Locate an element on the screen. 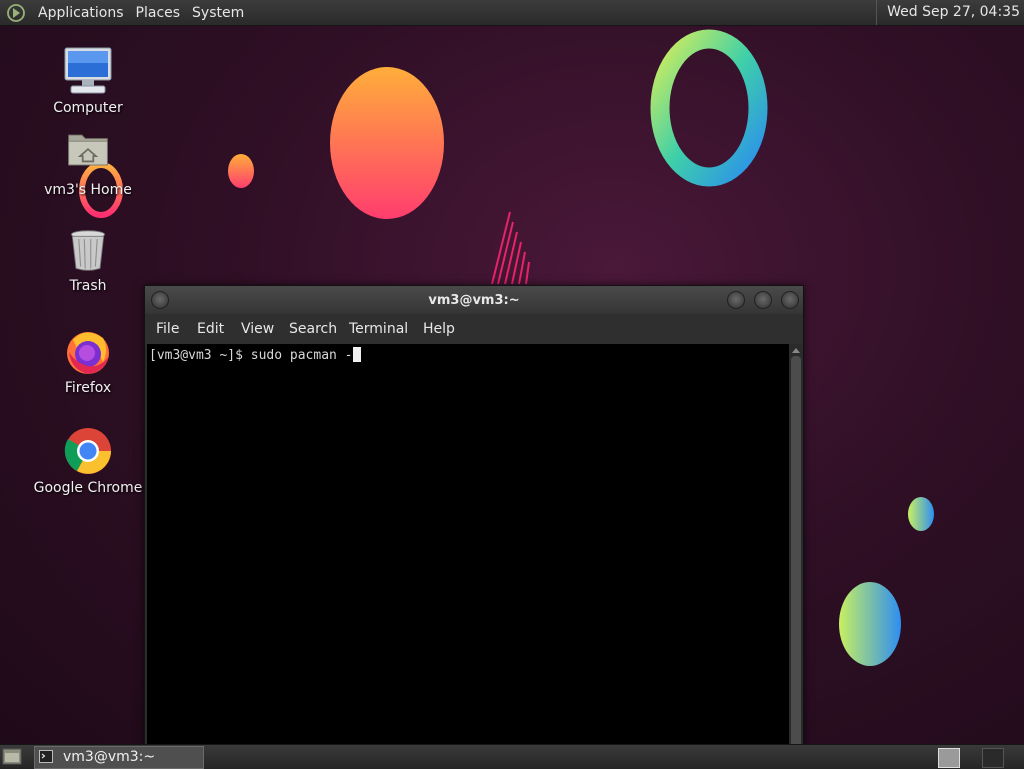 The height and width of the screenshot is (769, 1024). maximize-button is located at coordinates (763, 300).